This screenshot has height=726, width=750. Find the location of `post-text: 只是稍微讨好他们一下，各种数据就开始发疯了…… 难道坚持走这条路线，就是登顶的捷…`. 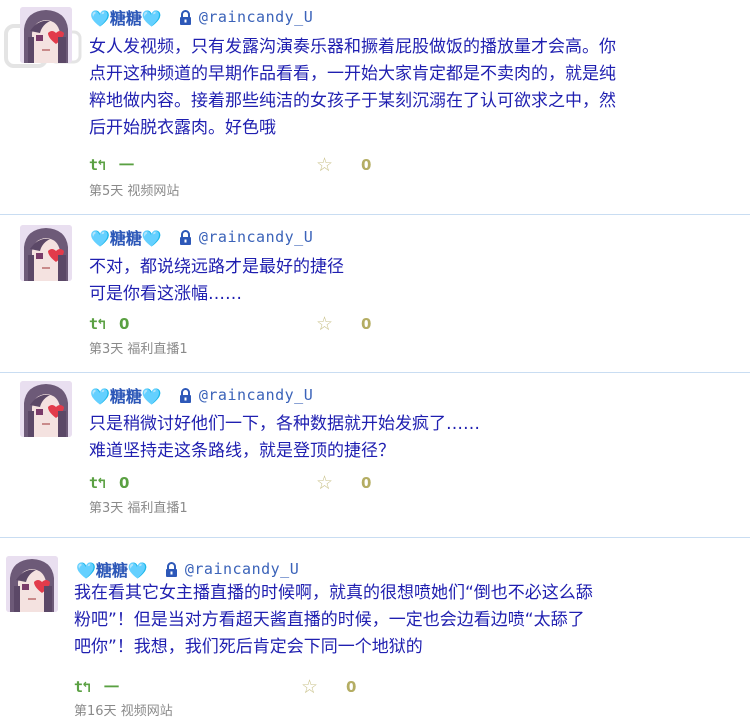

post-text: 只是稍微讨好他们一下，各种数据就开始发疯了…… 难道坚持走这条路线，就是登顶的捷… is located at coordinates (284, 437).